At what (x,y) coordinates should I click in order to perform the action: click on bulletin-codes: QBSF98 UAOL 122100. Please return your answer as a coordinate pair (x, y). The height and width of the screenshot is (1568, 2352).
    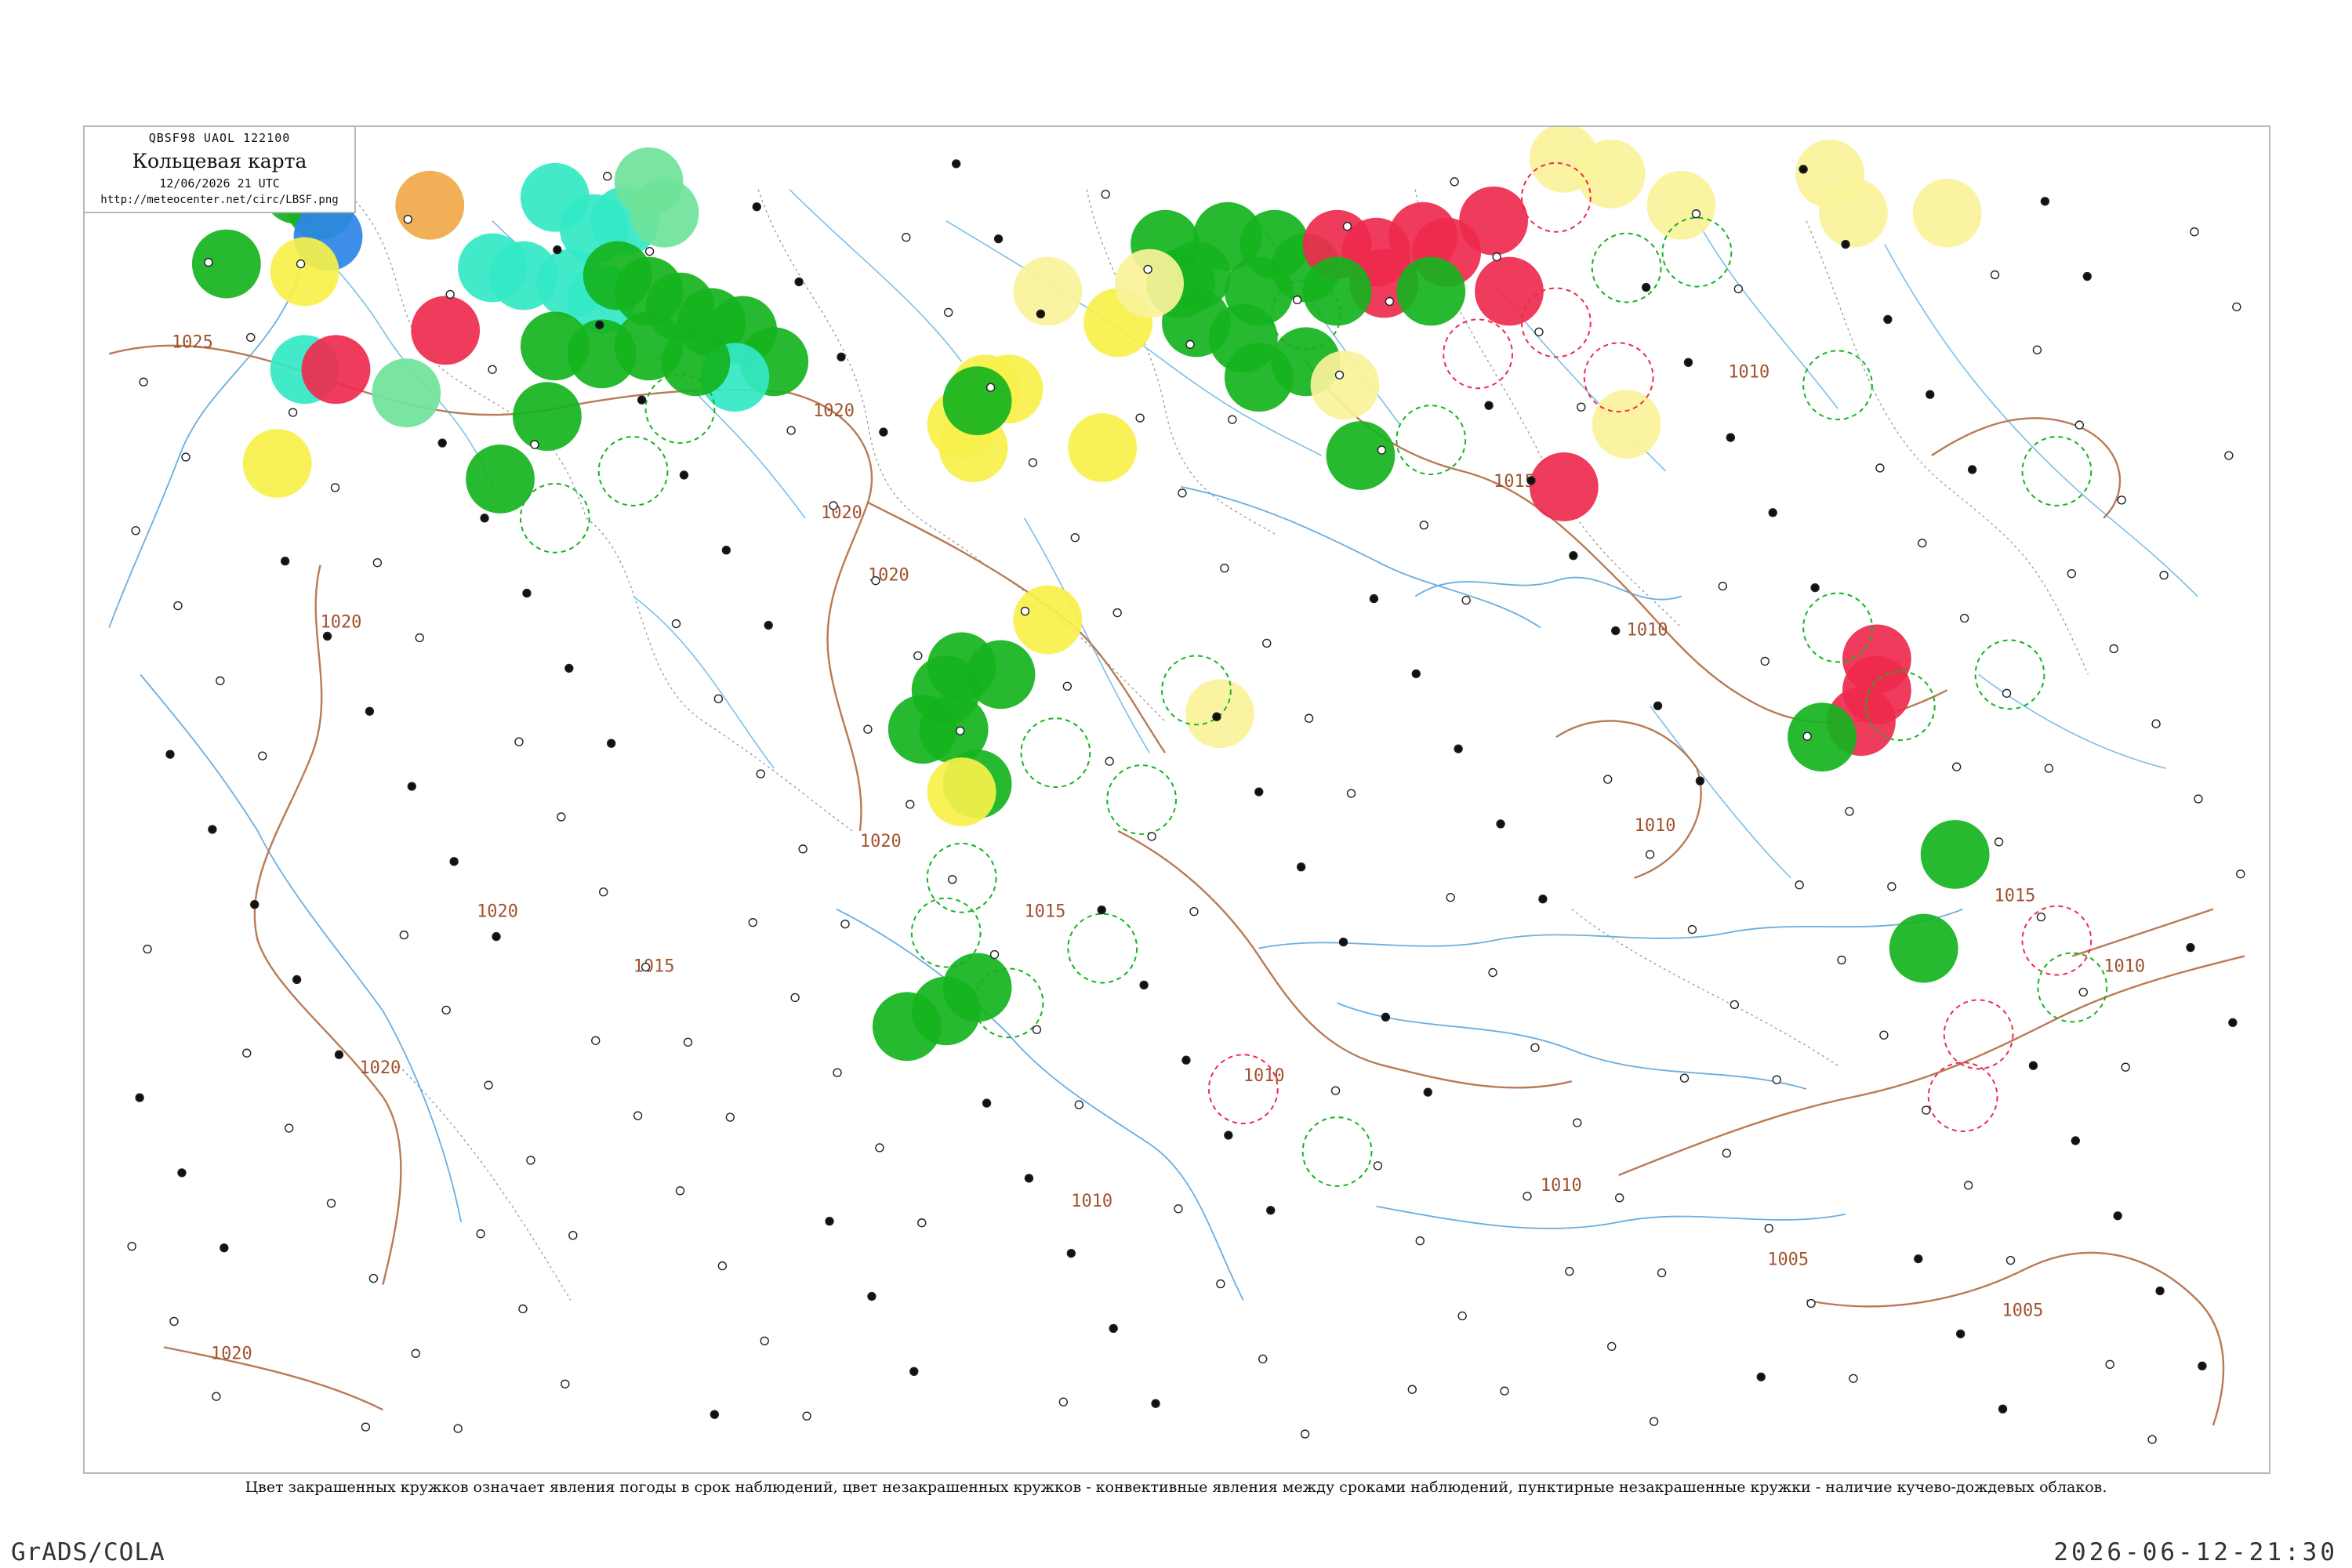
    Looking at the image, I should click on (219, 138).